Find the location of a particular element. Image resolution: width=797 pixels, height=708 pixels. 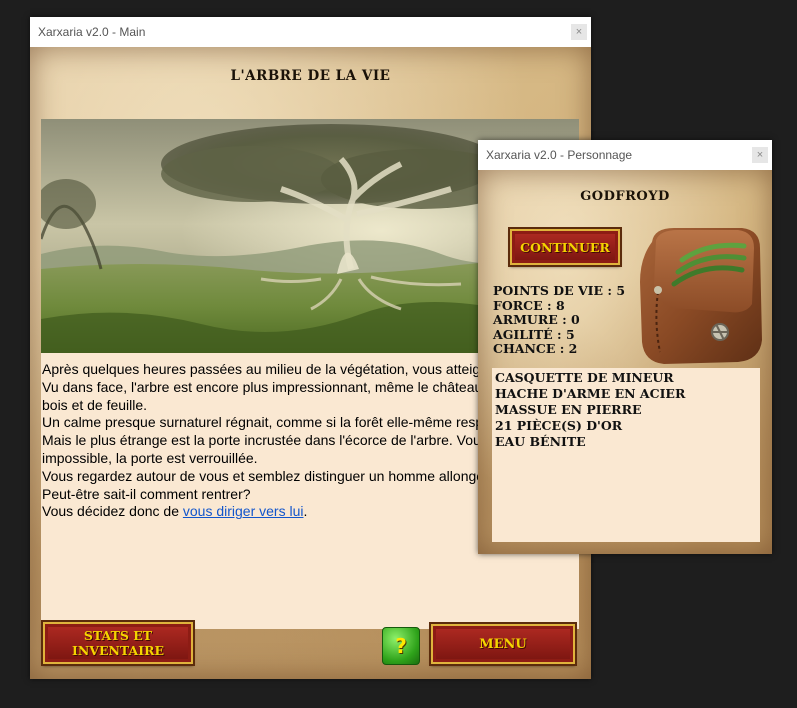

story-last-prefix: Vous décidez donc de is located at coordinates (112, 511).